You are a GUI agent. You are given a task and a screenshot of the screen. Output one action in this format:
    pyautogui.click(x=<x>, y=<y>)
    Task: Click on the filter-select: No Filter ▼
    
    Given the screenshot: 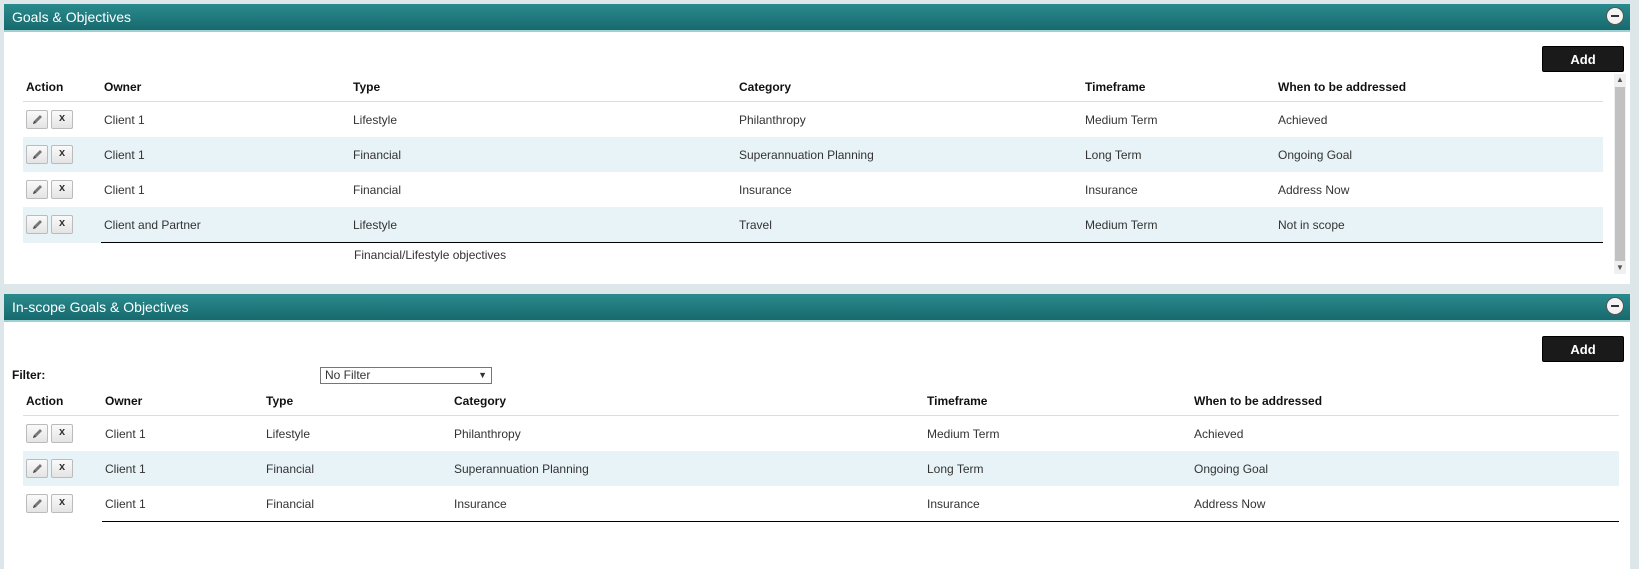 What is the action you would take?
    pyautogui.click(x=406, y=375)
    